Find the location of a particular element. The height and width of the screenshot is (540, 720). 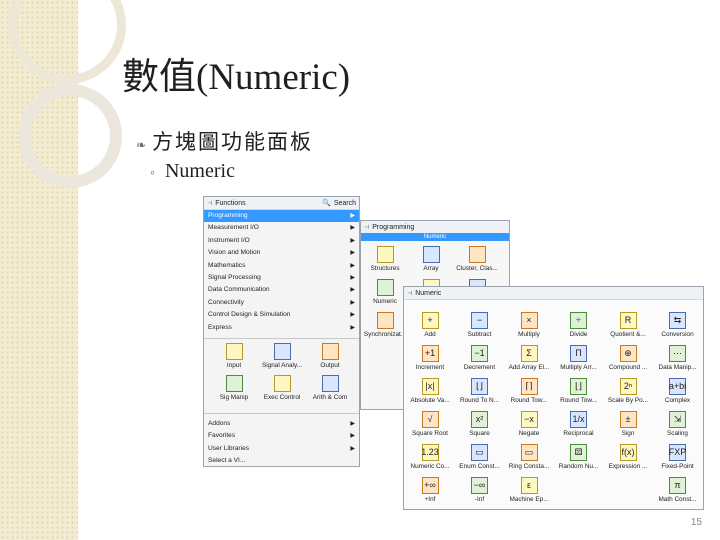

palette-icon-cell: × Multiply is located at coordinates (529, 325).